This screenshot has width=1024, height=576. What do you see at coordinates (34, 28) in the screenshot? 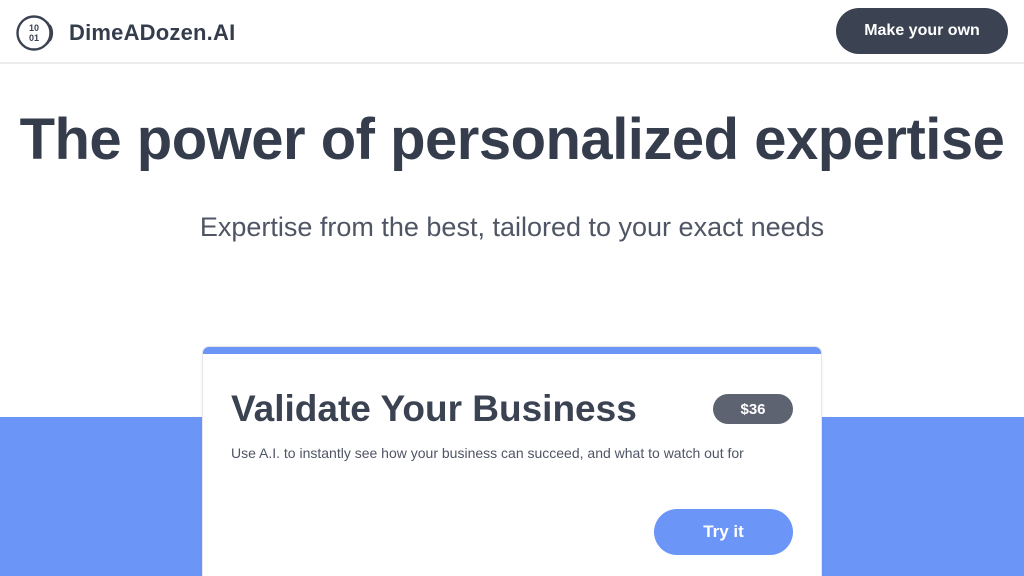
I see `logo-glyph-top: 10` at bounding box center [34, 28].